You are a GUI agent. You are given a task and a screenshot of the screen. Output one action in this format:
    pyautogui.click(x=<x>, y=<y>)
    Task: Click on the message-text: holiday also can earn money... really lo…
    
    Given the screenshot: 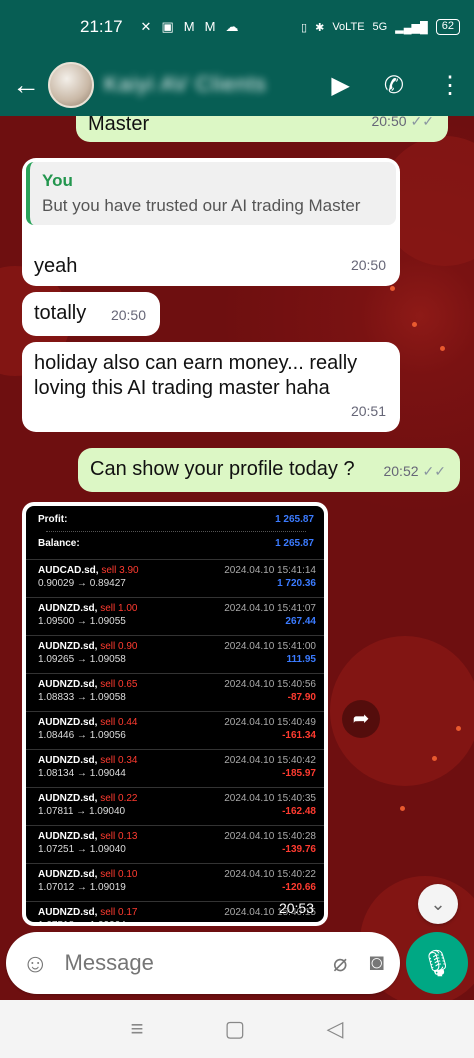 What is the action you would take?
    pyautogui.click(x=196, y=375)
    